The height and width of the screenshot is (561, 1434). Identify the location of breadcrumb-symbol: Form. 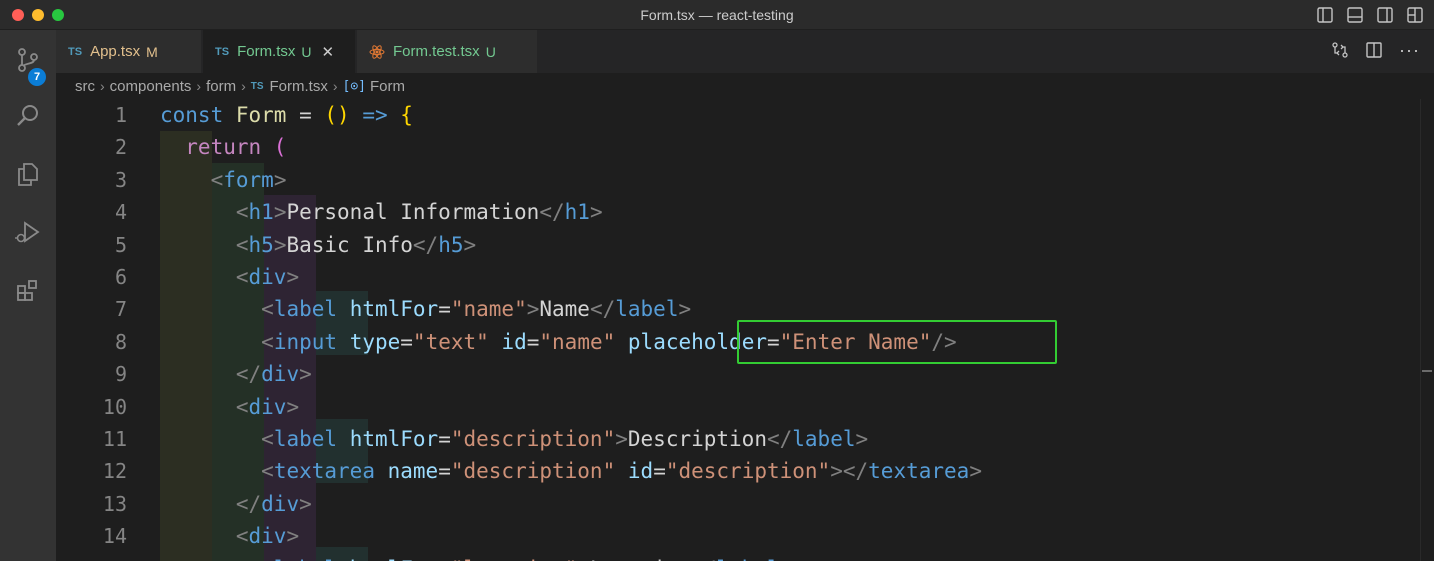
(387, 86).